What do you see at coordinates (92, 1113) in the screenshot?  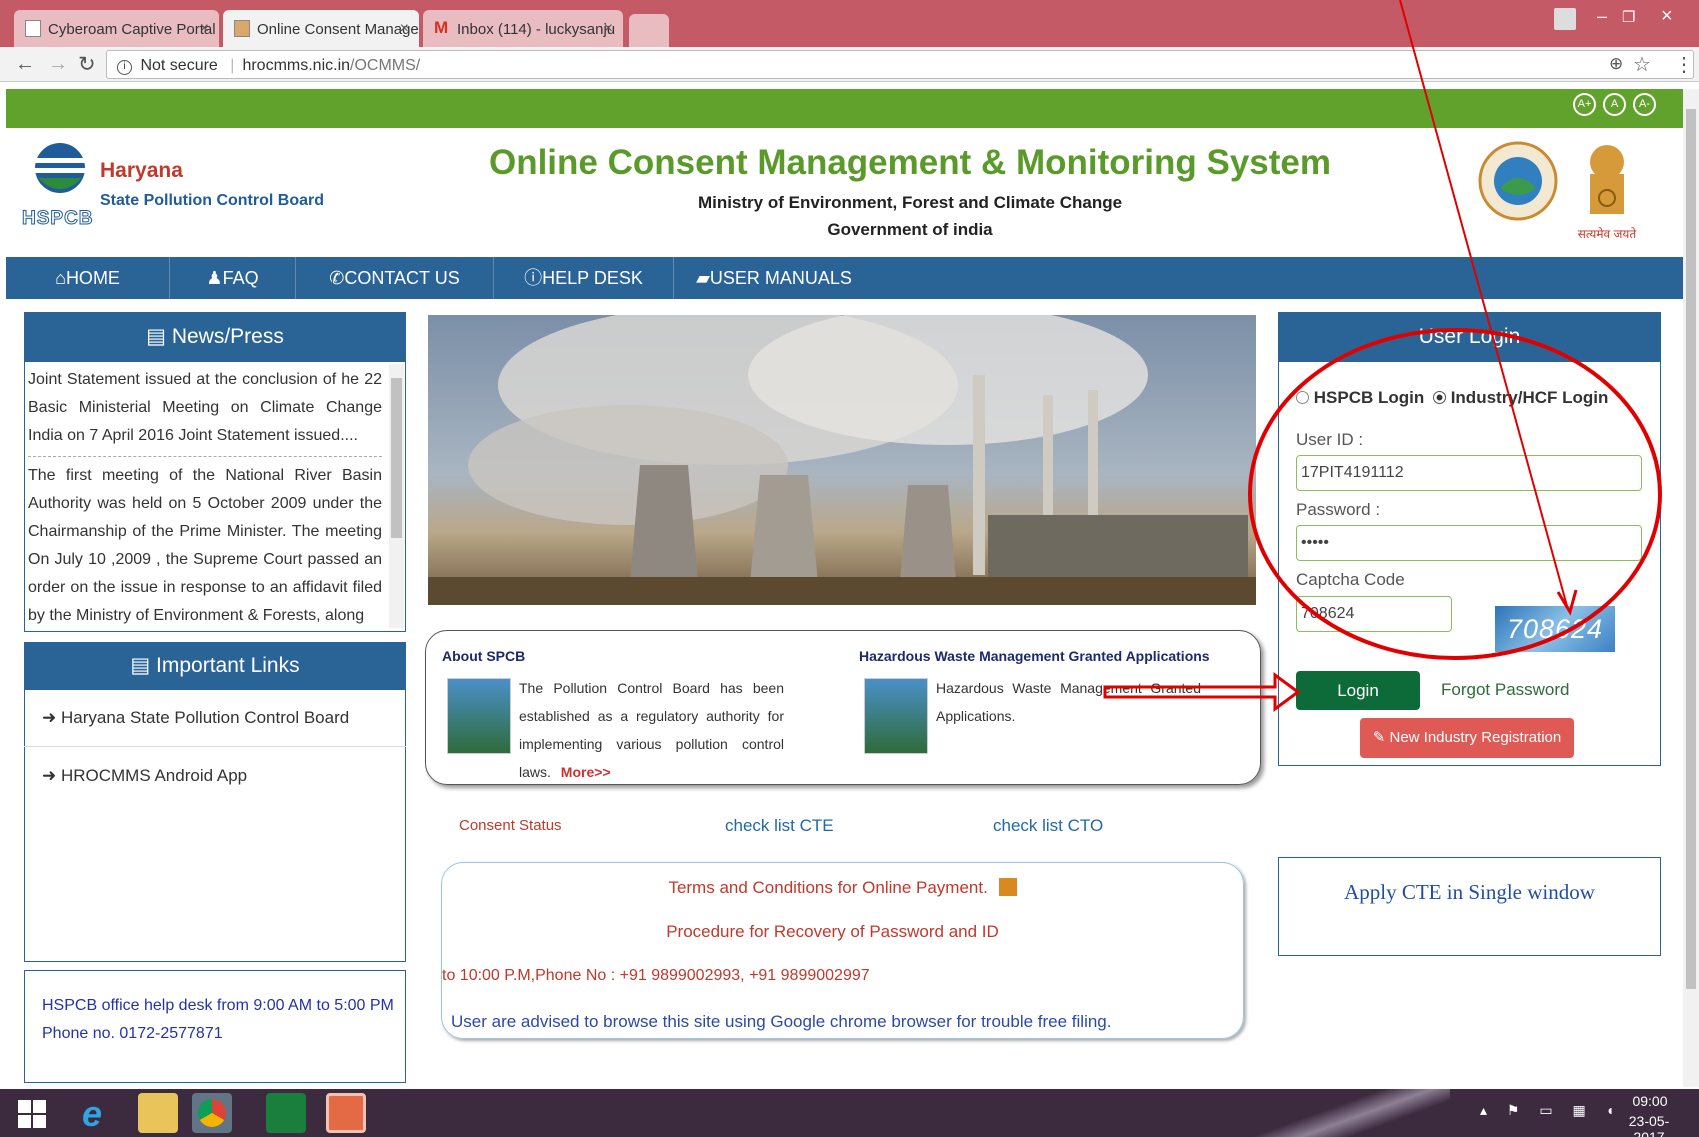 I see `internet-explorer-icon: e` at bounding box center [92, 1113].